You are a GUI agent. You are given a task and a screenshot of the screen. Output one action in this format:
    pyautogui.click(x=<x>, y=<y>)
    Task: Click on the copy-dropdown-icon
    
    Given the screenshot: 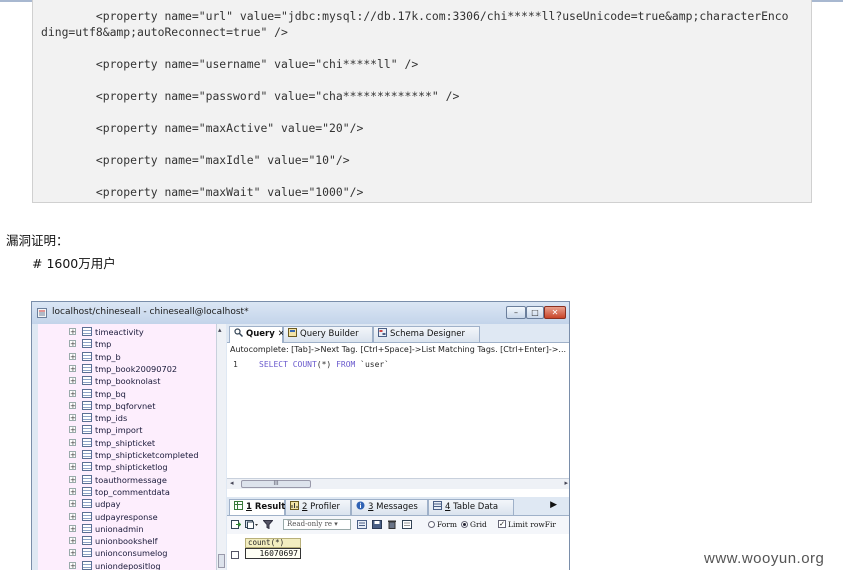 What is the action you would take?
    pyautogui.click(x=252, y=524)
    